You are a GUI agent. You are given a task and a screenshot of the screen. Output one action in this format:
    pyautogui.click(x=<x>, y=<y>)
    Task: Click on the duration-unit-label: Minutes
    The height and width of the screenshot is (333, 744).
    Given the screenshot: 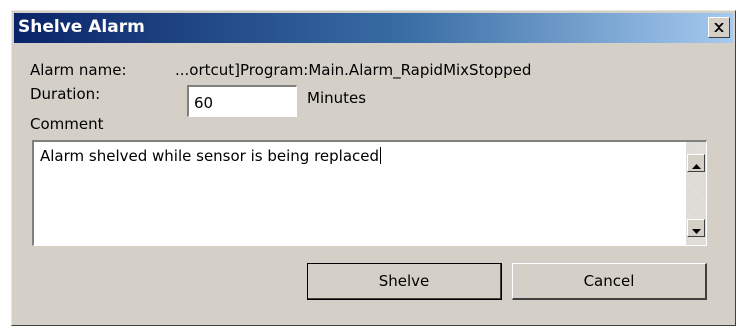 What is the action you would take?
    pyautogui.click(x=337, y=98)
    